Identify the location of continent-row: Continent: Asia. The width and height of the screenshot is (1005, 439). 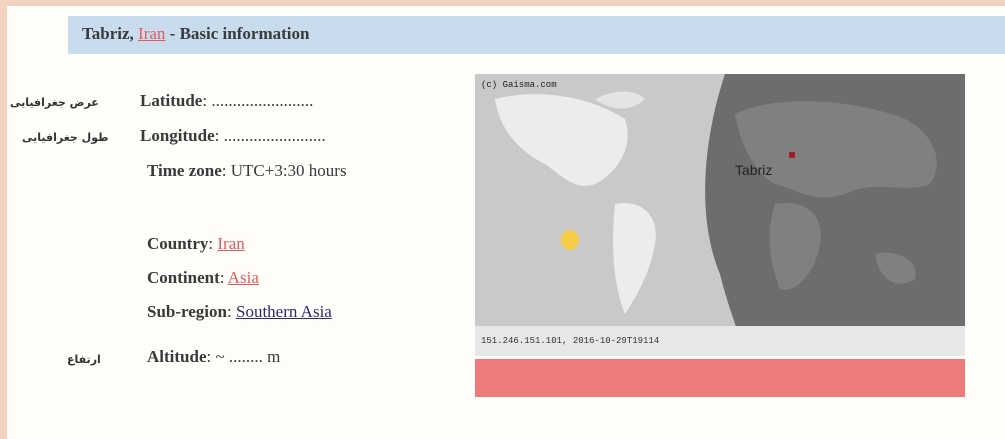
(203, 277).